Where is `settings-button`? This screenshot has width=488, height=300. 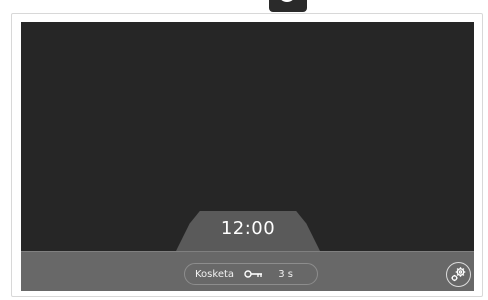
settings-button is located at coordinates (458, 274).